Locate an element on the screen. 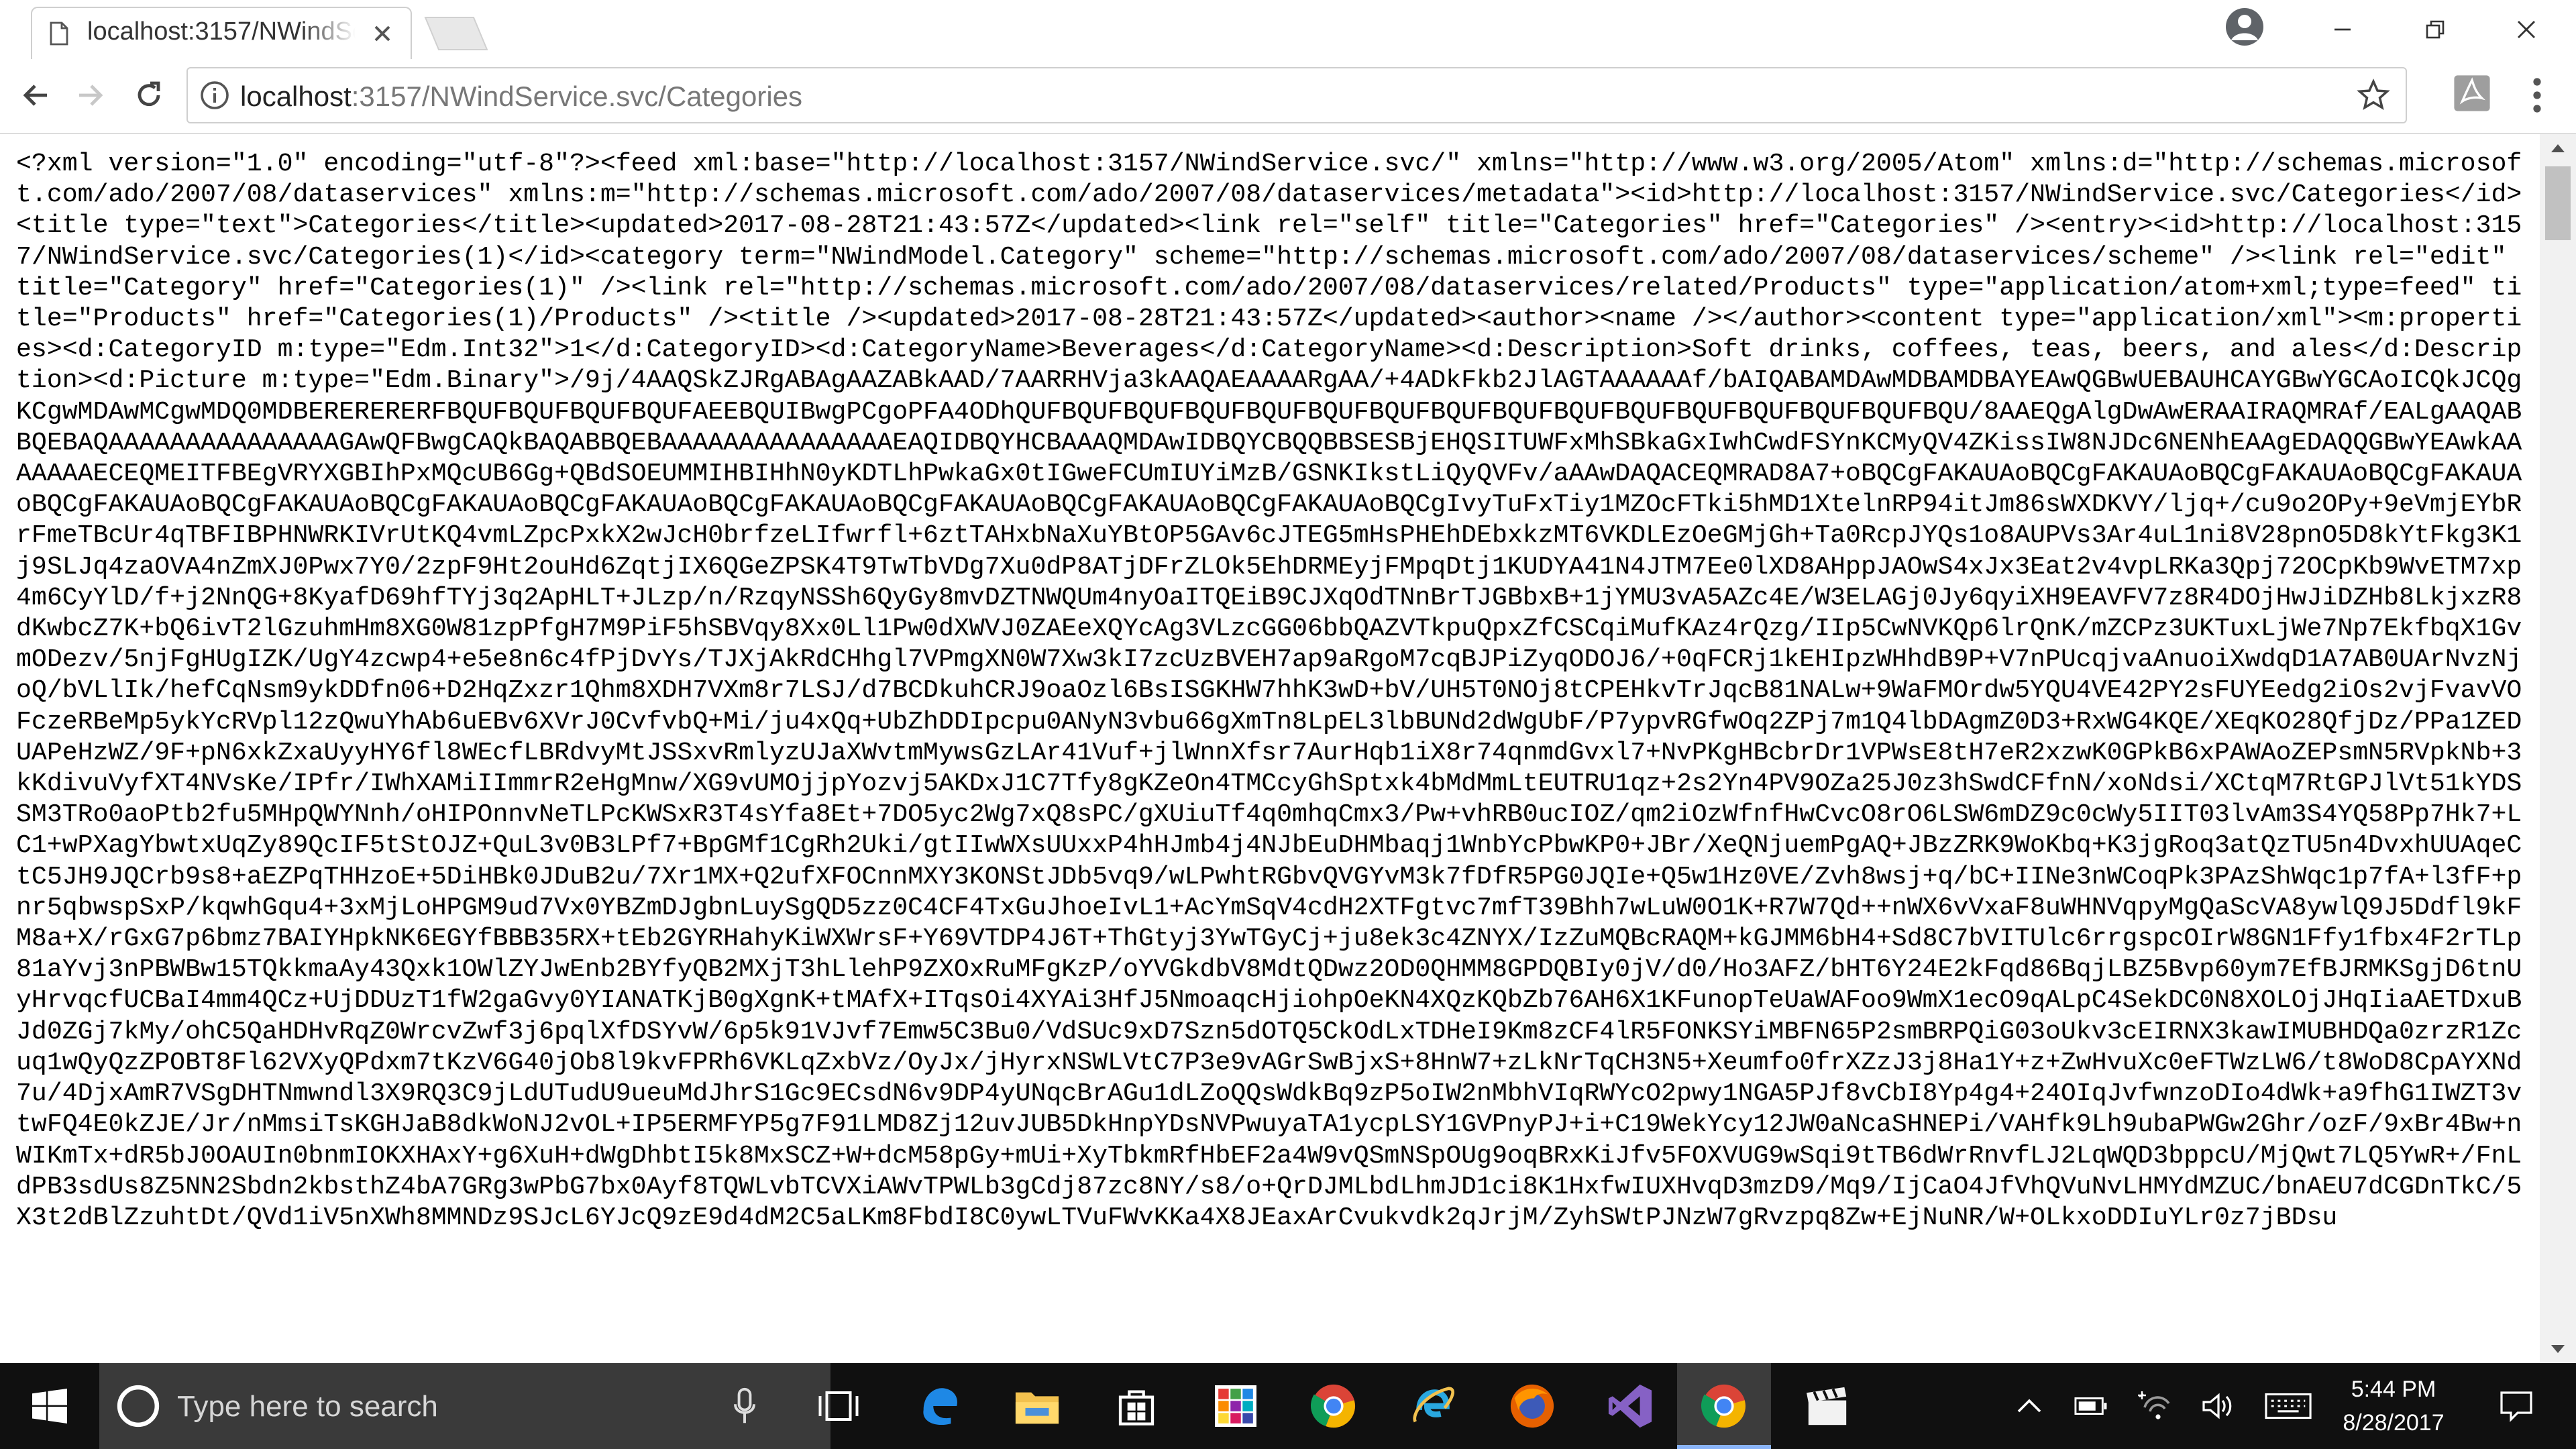 The image size is (2576, 1449). taskbar-store is located at coordinates (1136, 1406).